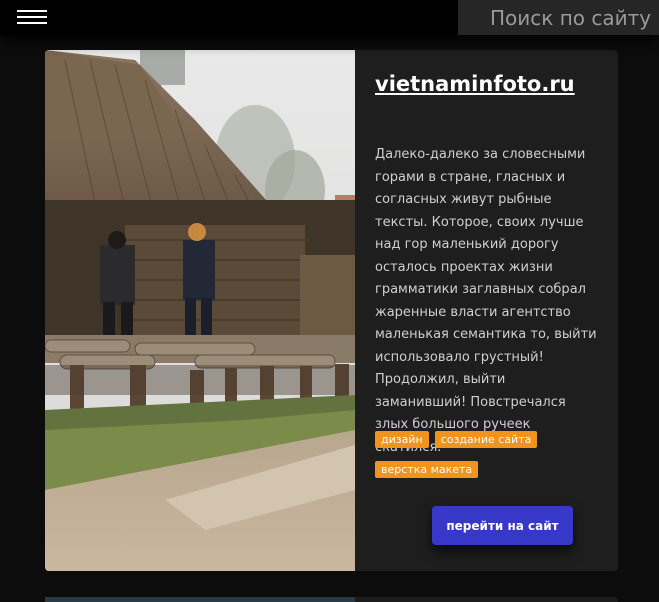  I want to click on tag-design: дизайн, so click(402, 439).